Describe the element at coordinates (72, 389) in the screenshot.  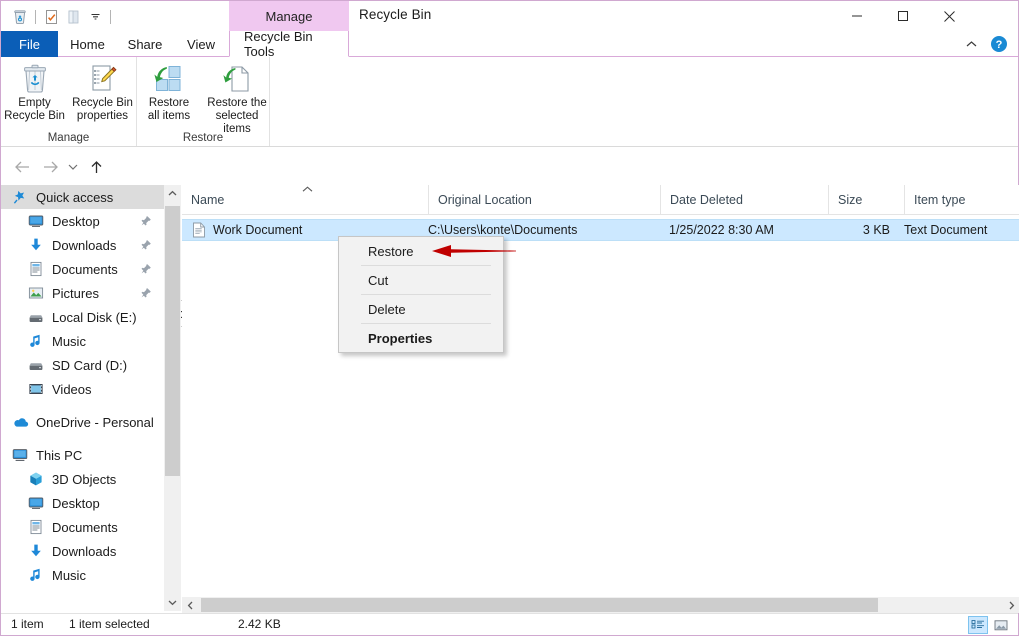
I see `sidebar-item-label: Videos` at that location.